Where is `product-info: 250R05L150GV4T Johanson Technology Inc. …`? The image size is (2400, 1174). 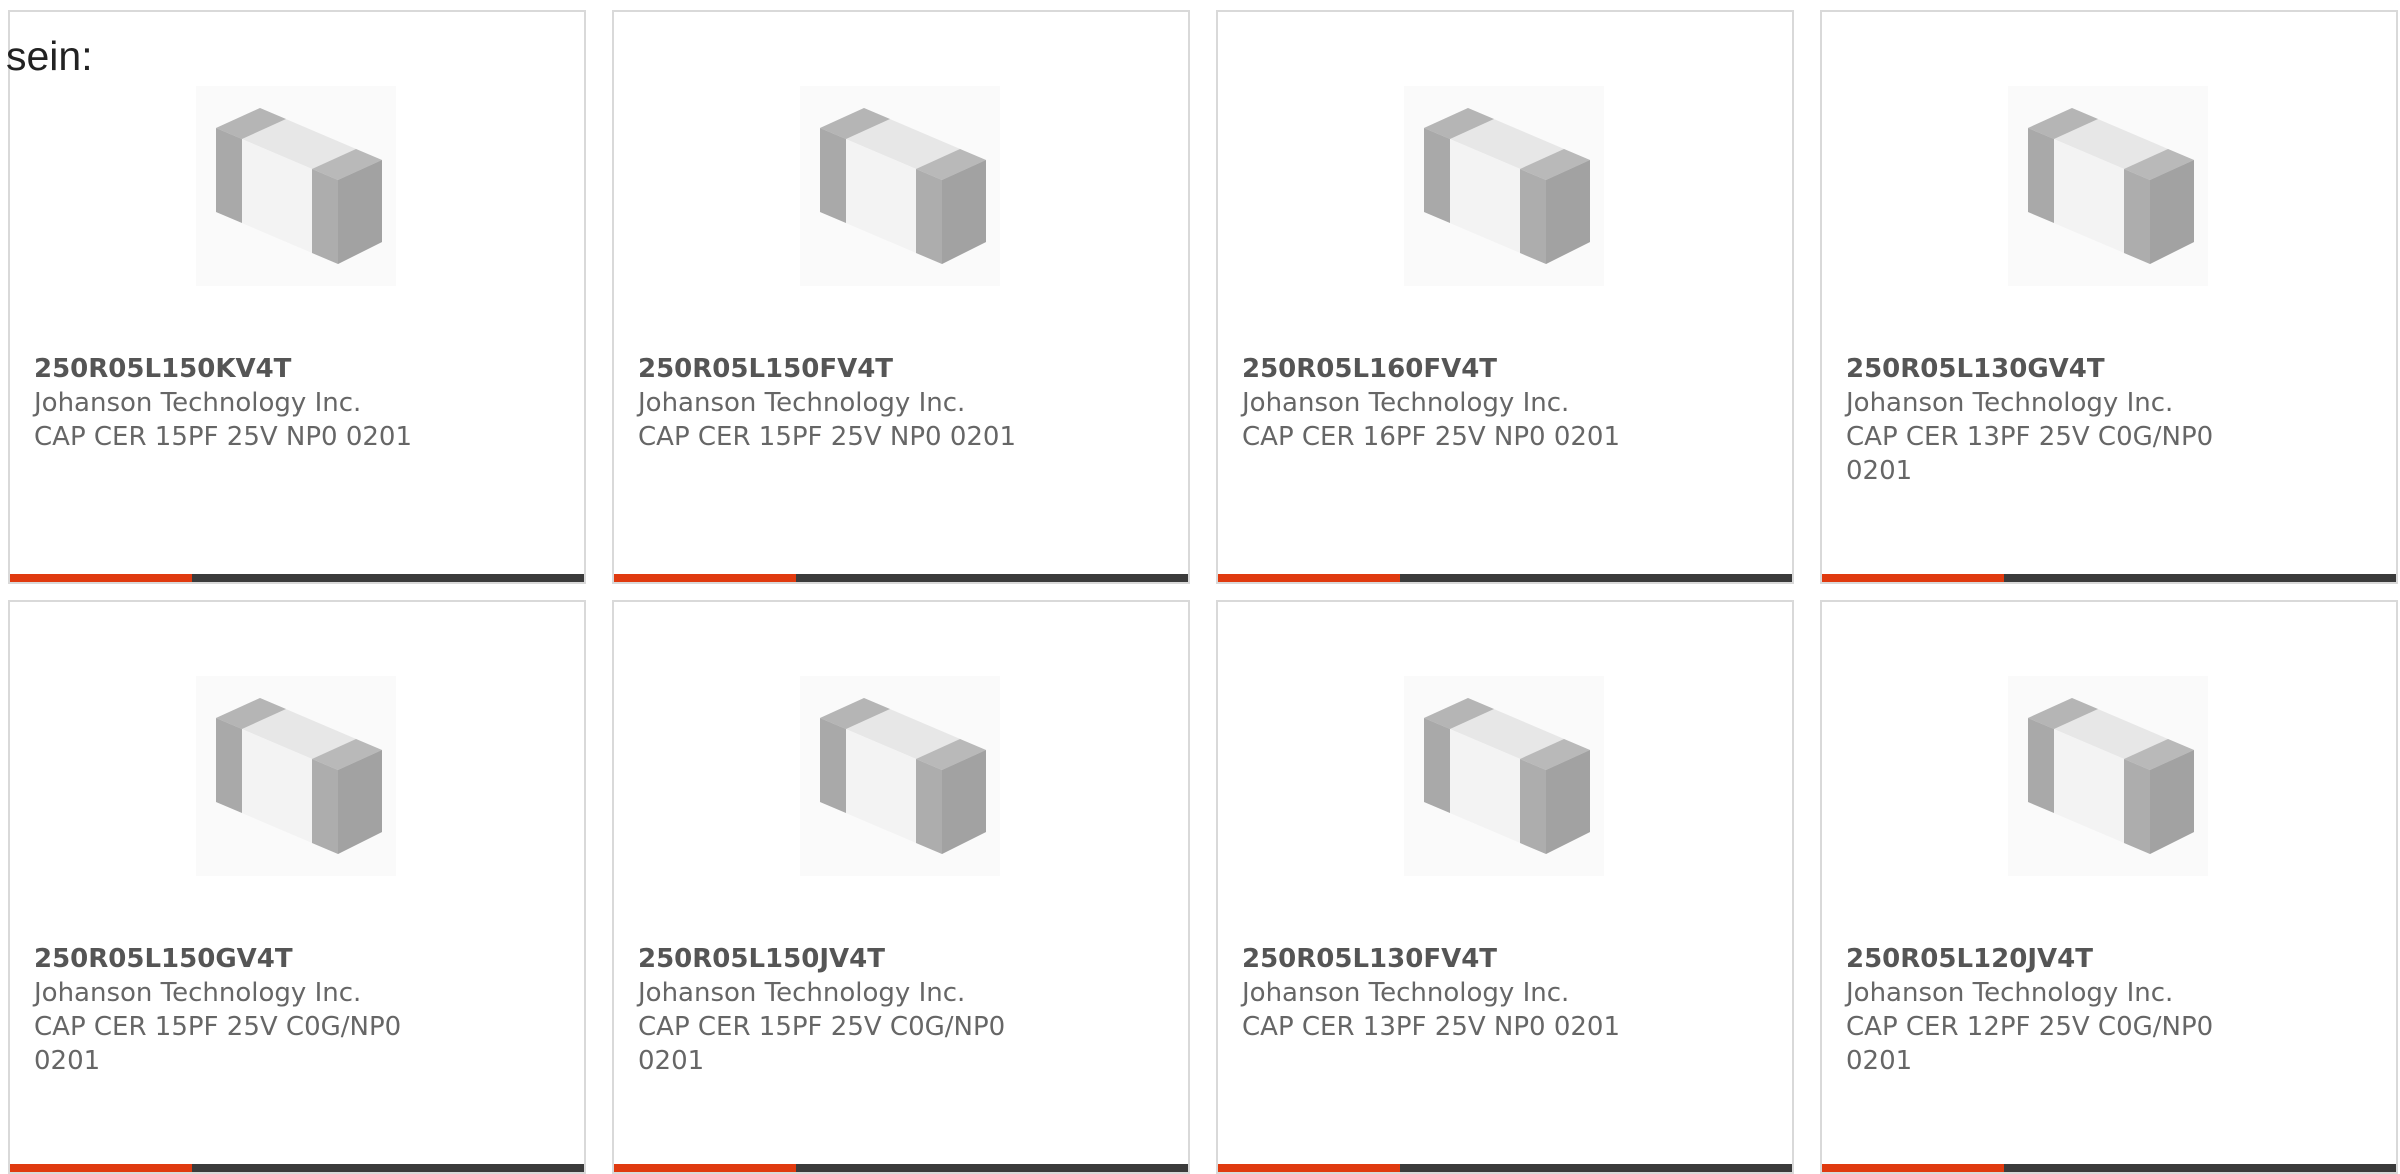 product-info: 250R05L150GV4T Johanson Technology Inc. … is located at coordinates (244, 1010).